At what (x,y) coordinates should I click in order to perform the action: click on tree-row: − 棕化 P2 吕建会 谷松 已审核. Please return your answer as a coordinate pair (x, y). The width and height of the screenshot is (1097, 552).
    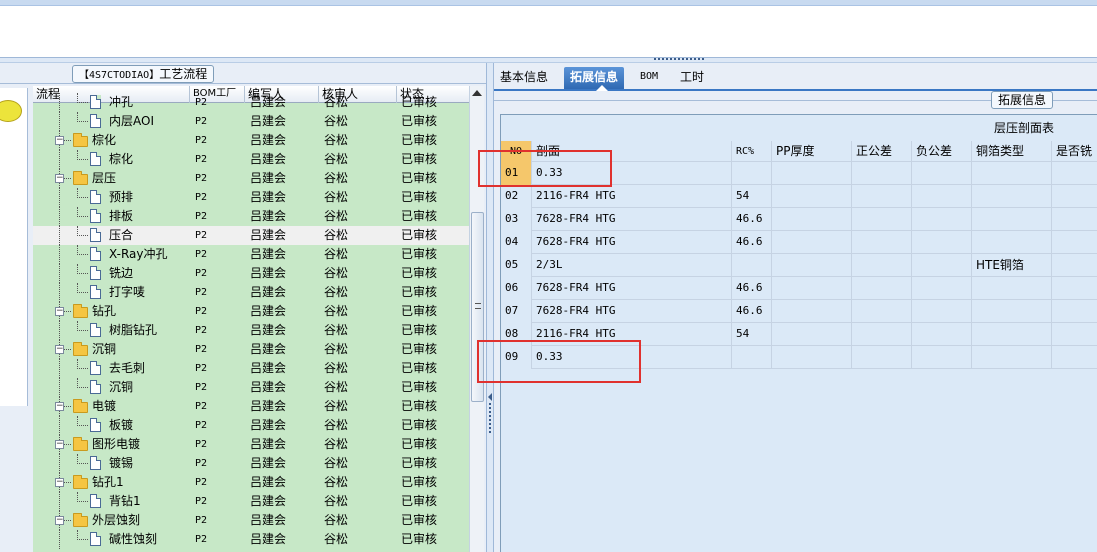
    Looking at the image, I should click on (251, 140).